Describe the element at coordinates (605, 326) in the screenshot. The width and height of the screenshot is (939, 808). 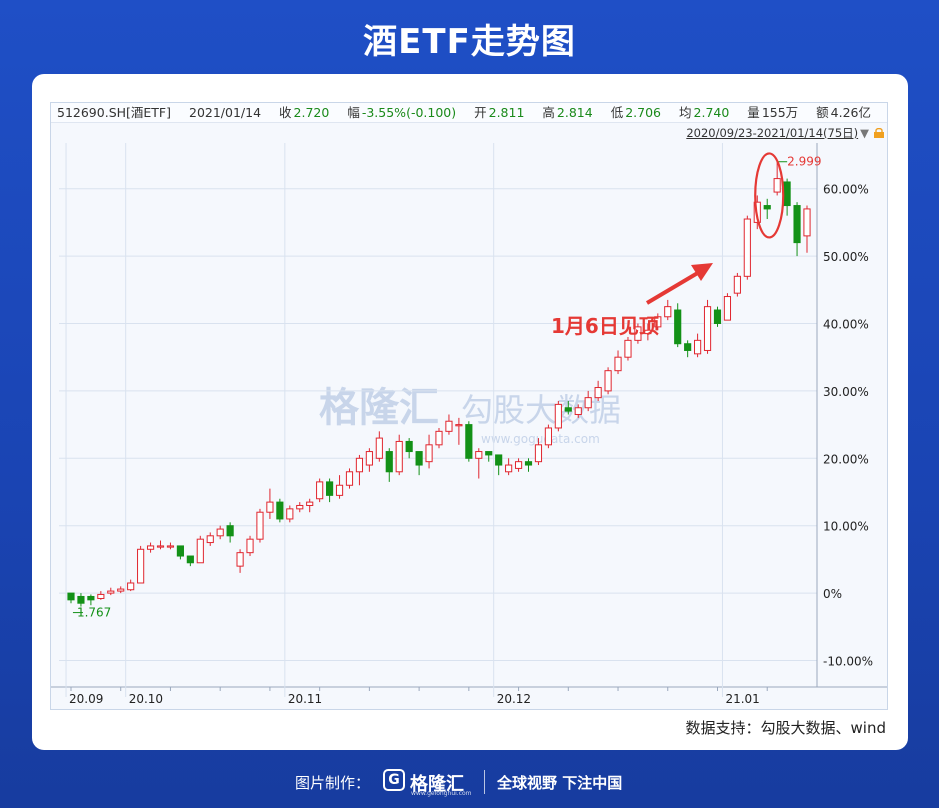
I see `peak-annotation-text: 1月6日见顶` at that location.